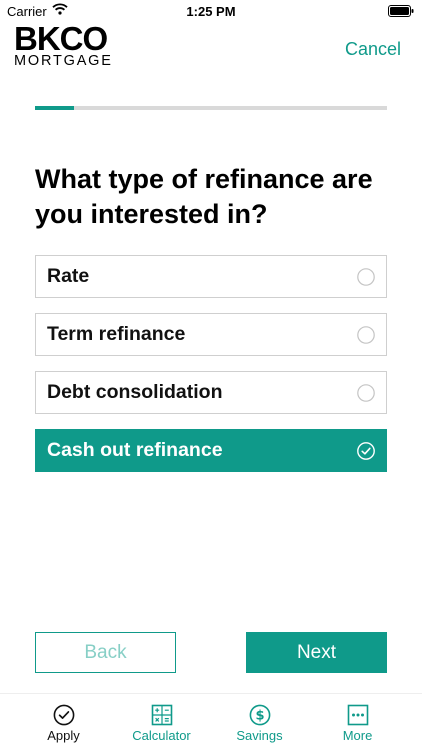 The width and height of the screenshot is (422, 751). What do you see at coordinates (259, 735) in the screenshot?
I see `tab-label: Savings` at bounding box center [259, 735].